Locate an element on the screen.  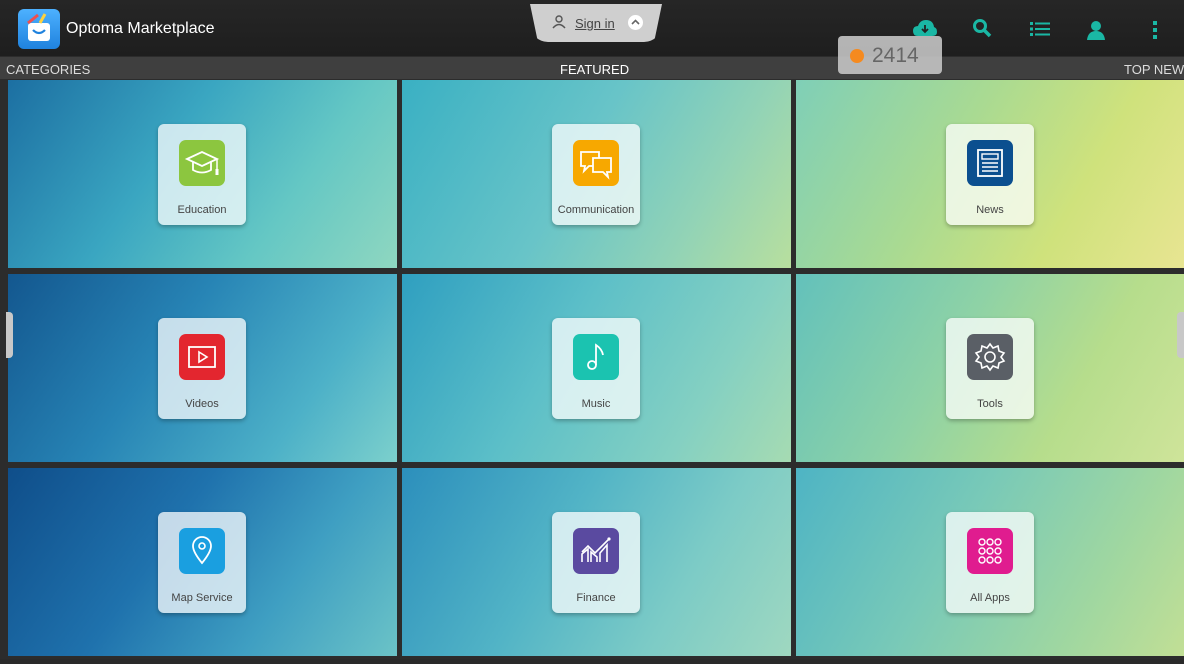
map-pin-icon is located at coordinates (202, 551).